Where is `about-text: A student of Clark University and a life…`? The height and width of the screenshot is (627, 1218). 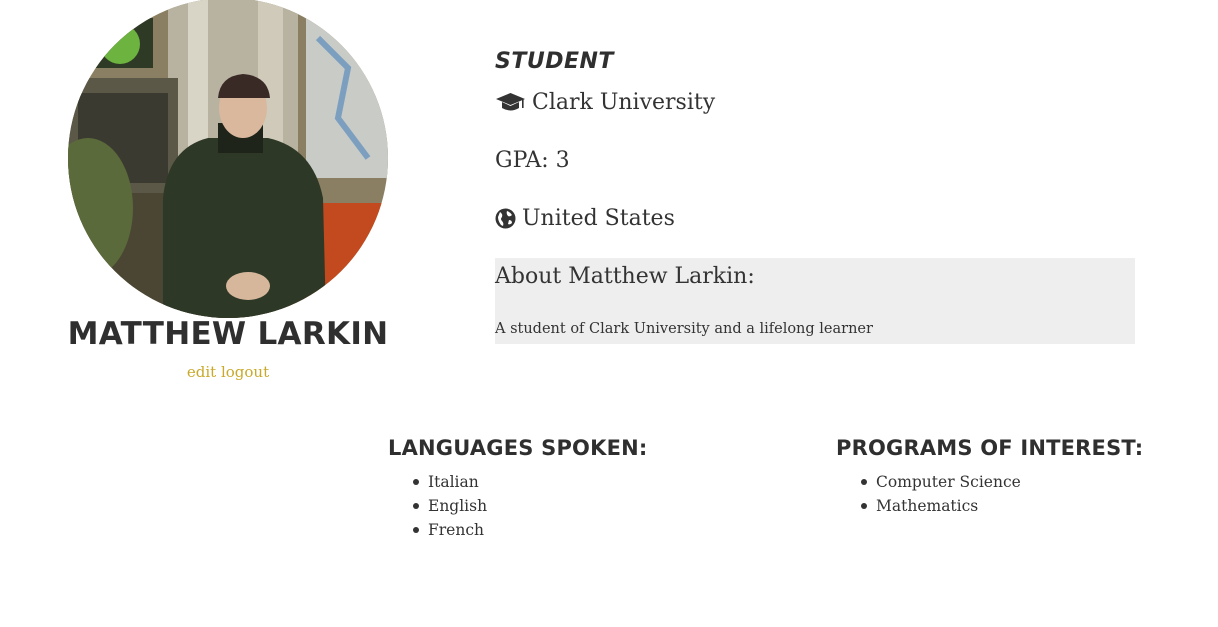
about-text: A student of Clark University and a life… is located at coordinates (684, 329).